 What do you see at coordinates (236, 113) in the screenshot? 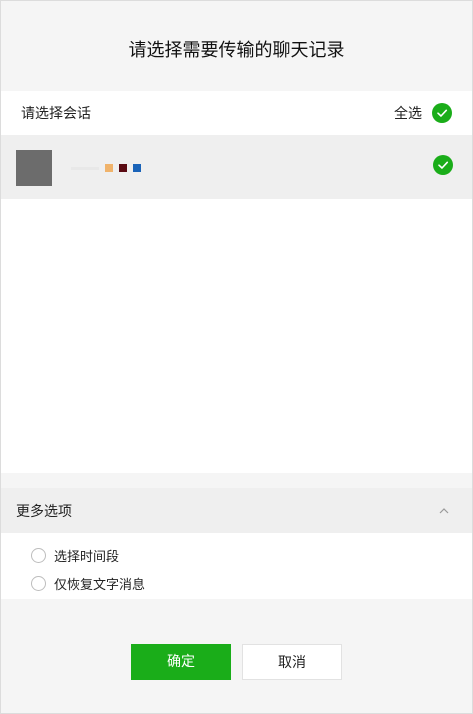
I see `conversation-section-header: 请选择会话 全选` at bounding box center [236, 113].